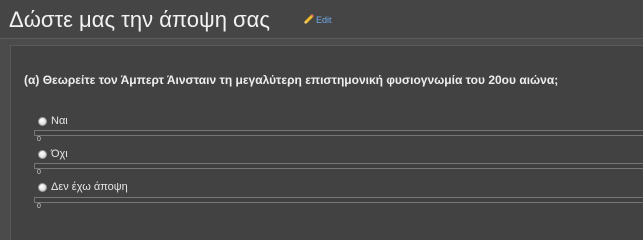 The image size is (643, 240). What do you see at coordinates (59, 121) in the screenshot?
I see `option-label: Ναι` at bounding box center [59, 121].